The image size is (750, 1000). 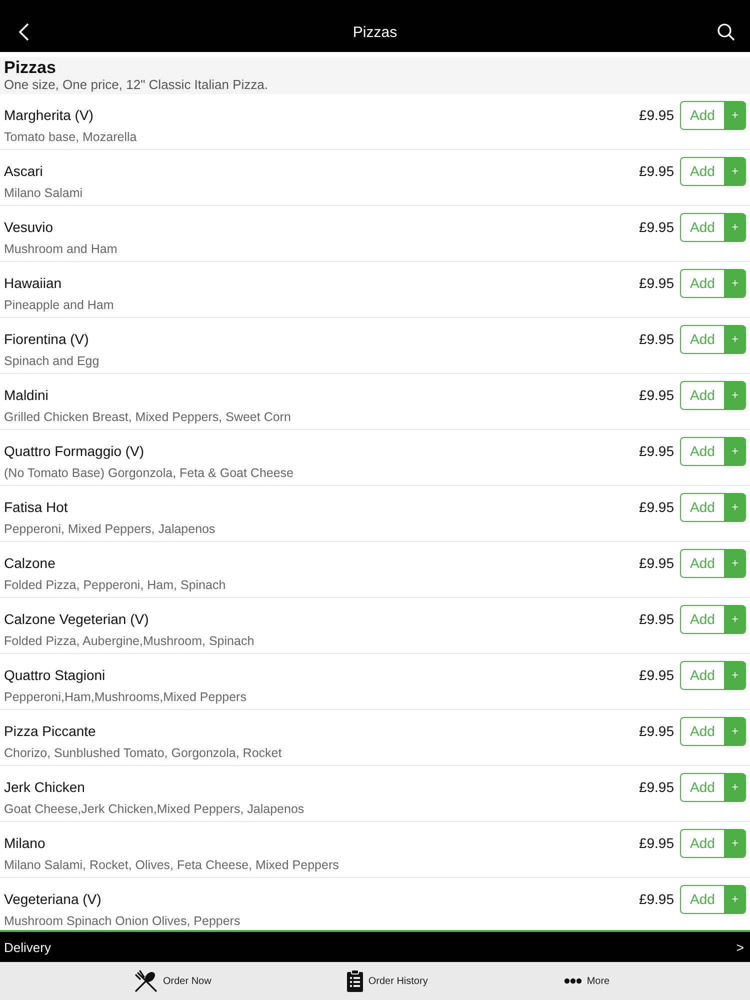 What do you see at coordinates (154, 809) in the screenshot?
I see `pizza-description: Goat Cheese,Jerk Chicken,Mixed Peppers, Jalapenos` at bounding box center [154, 809].